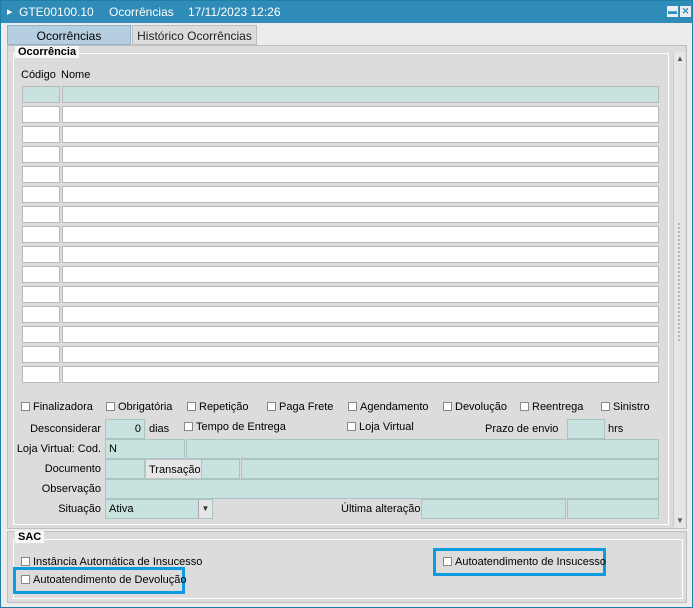 The image size is (693, 608). I want to click on prazo-envio-input, so click(586, 429).